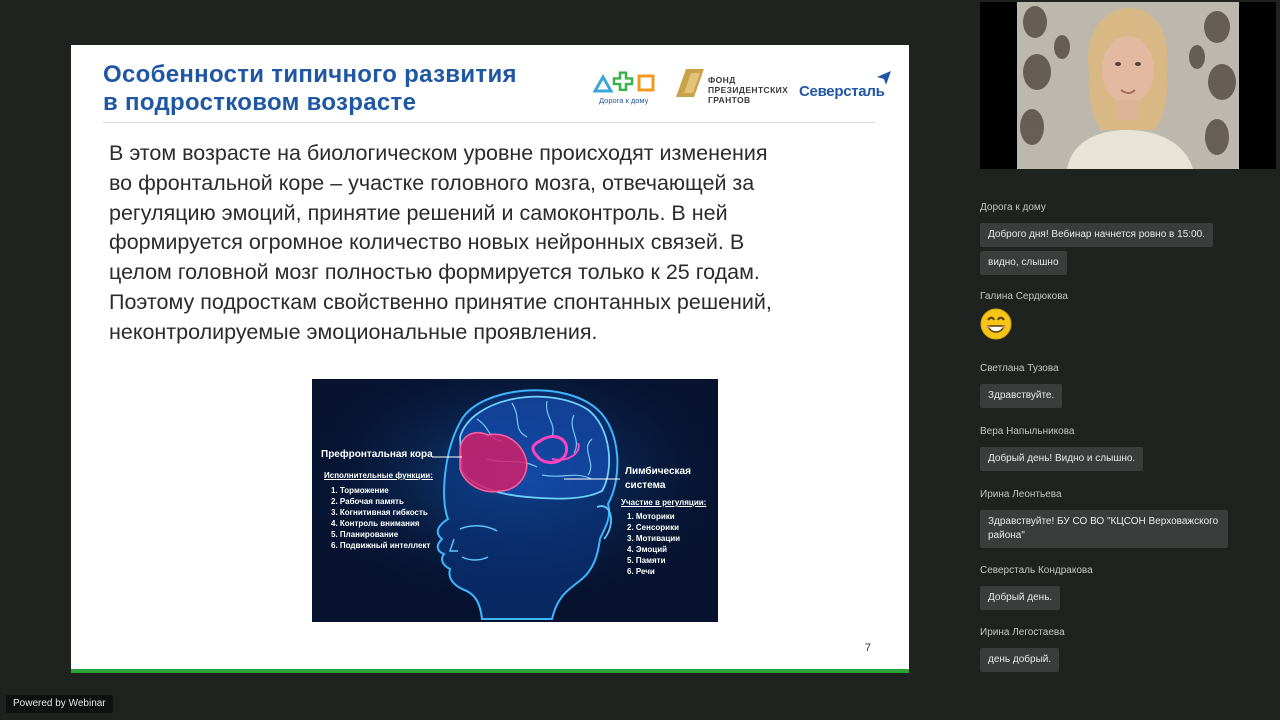  I want to click on presenter-video-frame, so click(1128, 85).